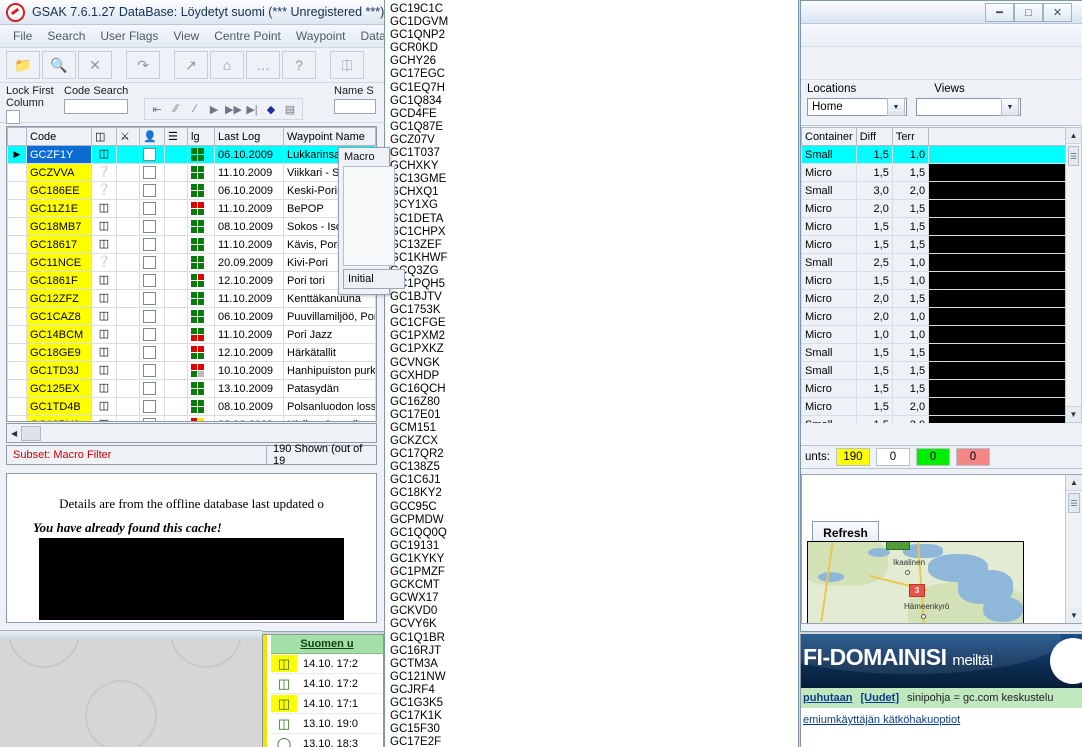 Image resolution: width=1082 pixels, height=747 pixels. What do you see at coordinates (329, 388) in the screenshot?
I see `cell-waypoint-name: Patasydän` at bounding box center [329, 388].